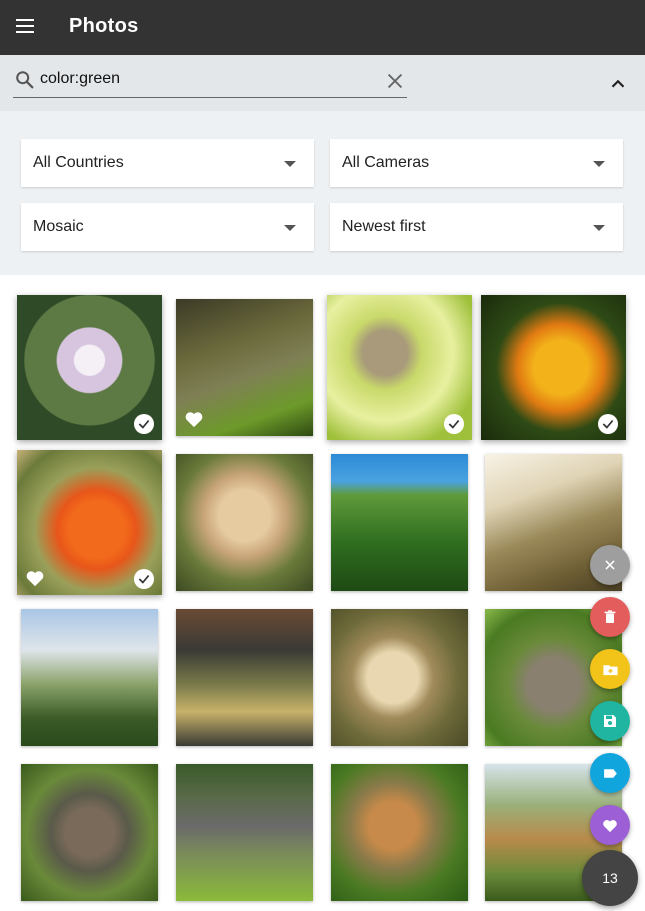  I want to click on search-icon, so click(25, 80).